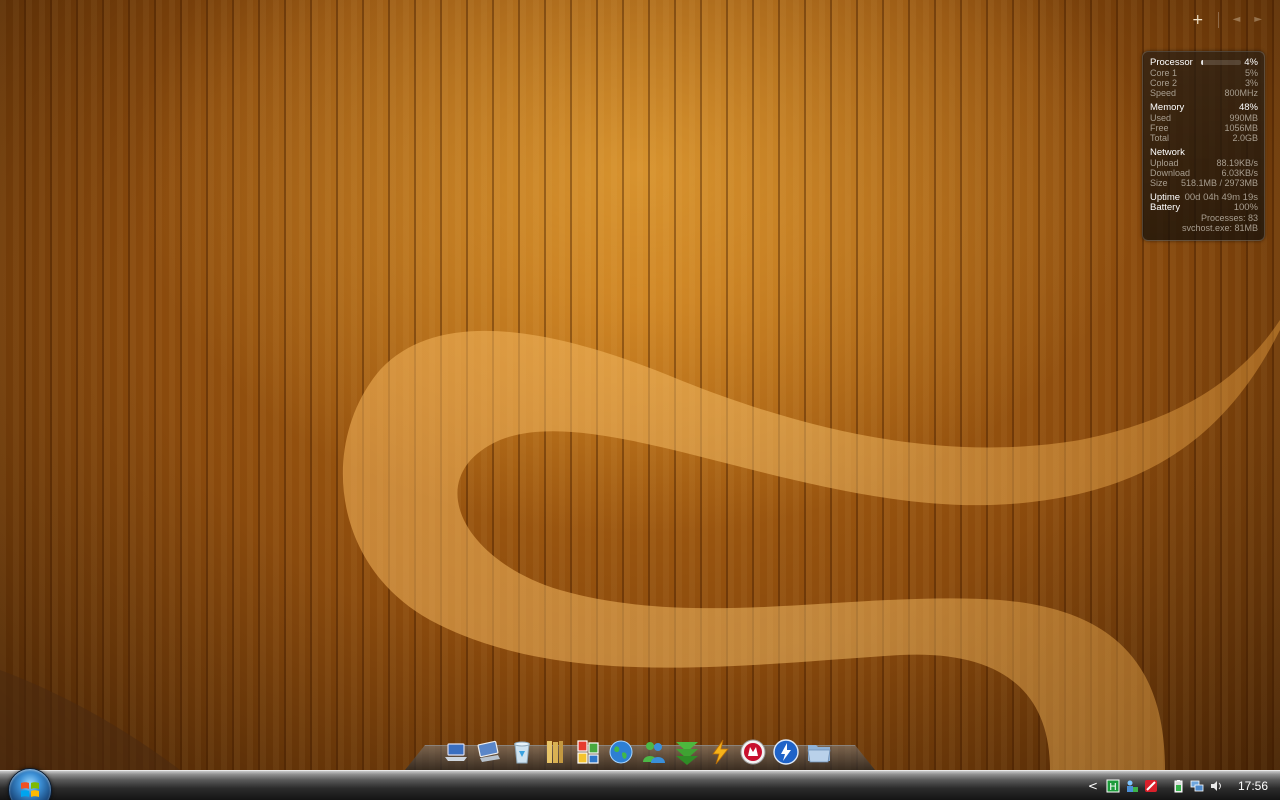  I want to click on core2-label: Core 2, so click(1164, 83).